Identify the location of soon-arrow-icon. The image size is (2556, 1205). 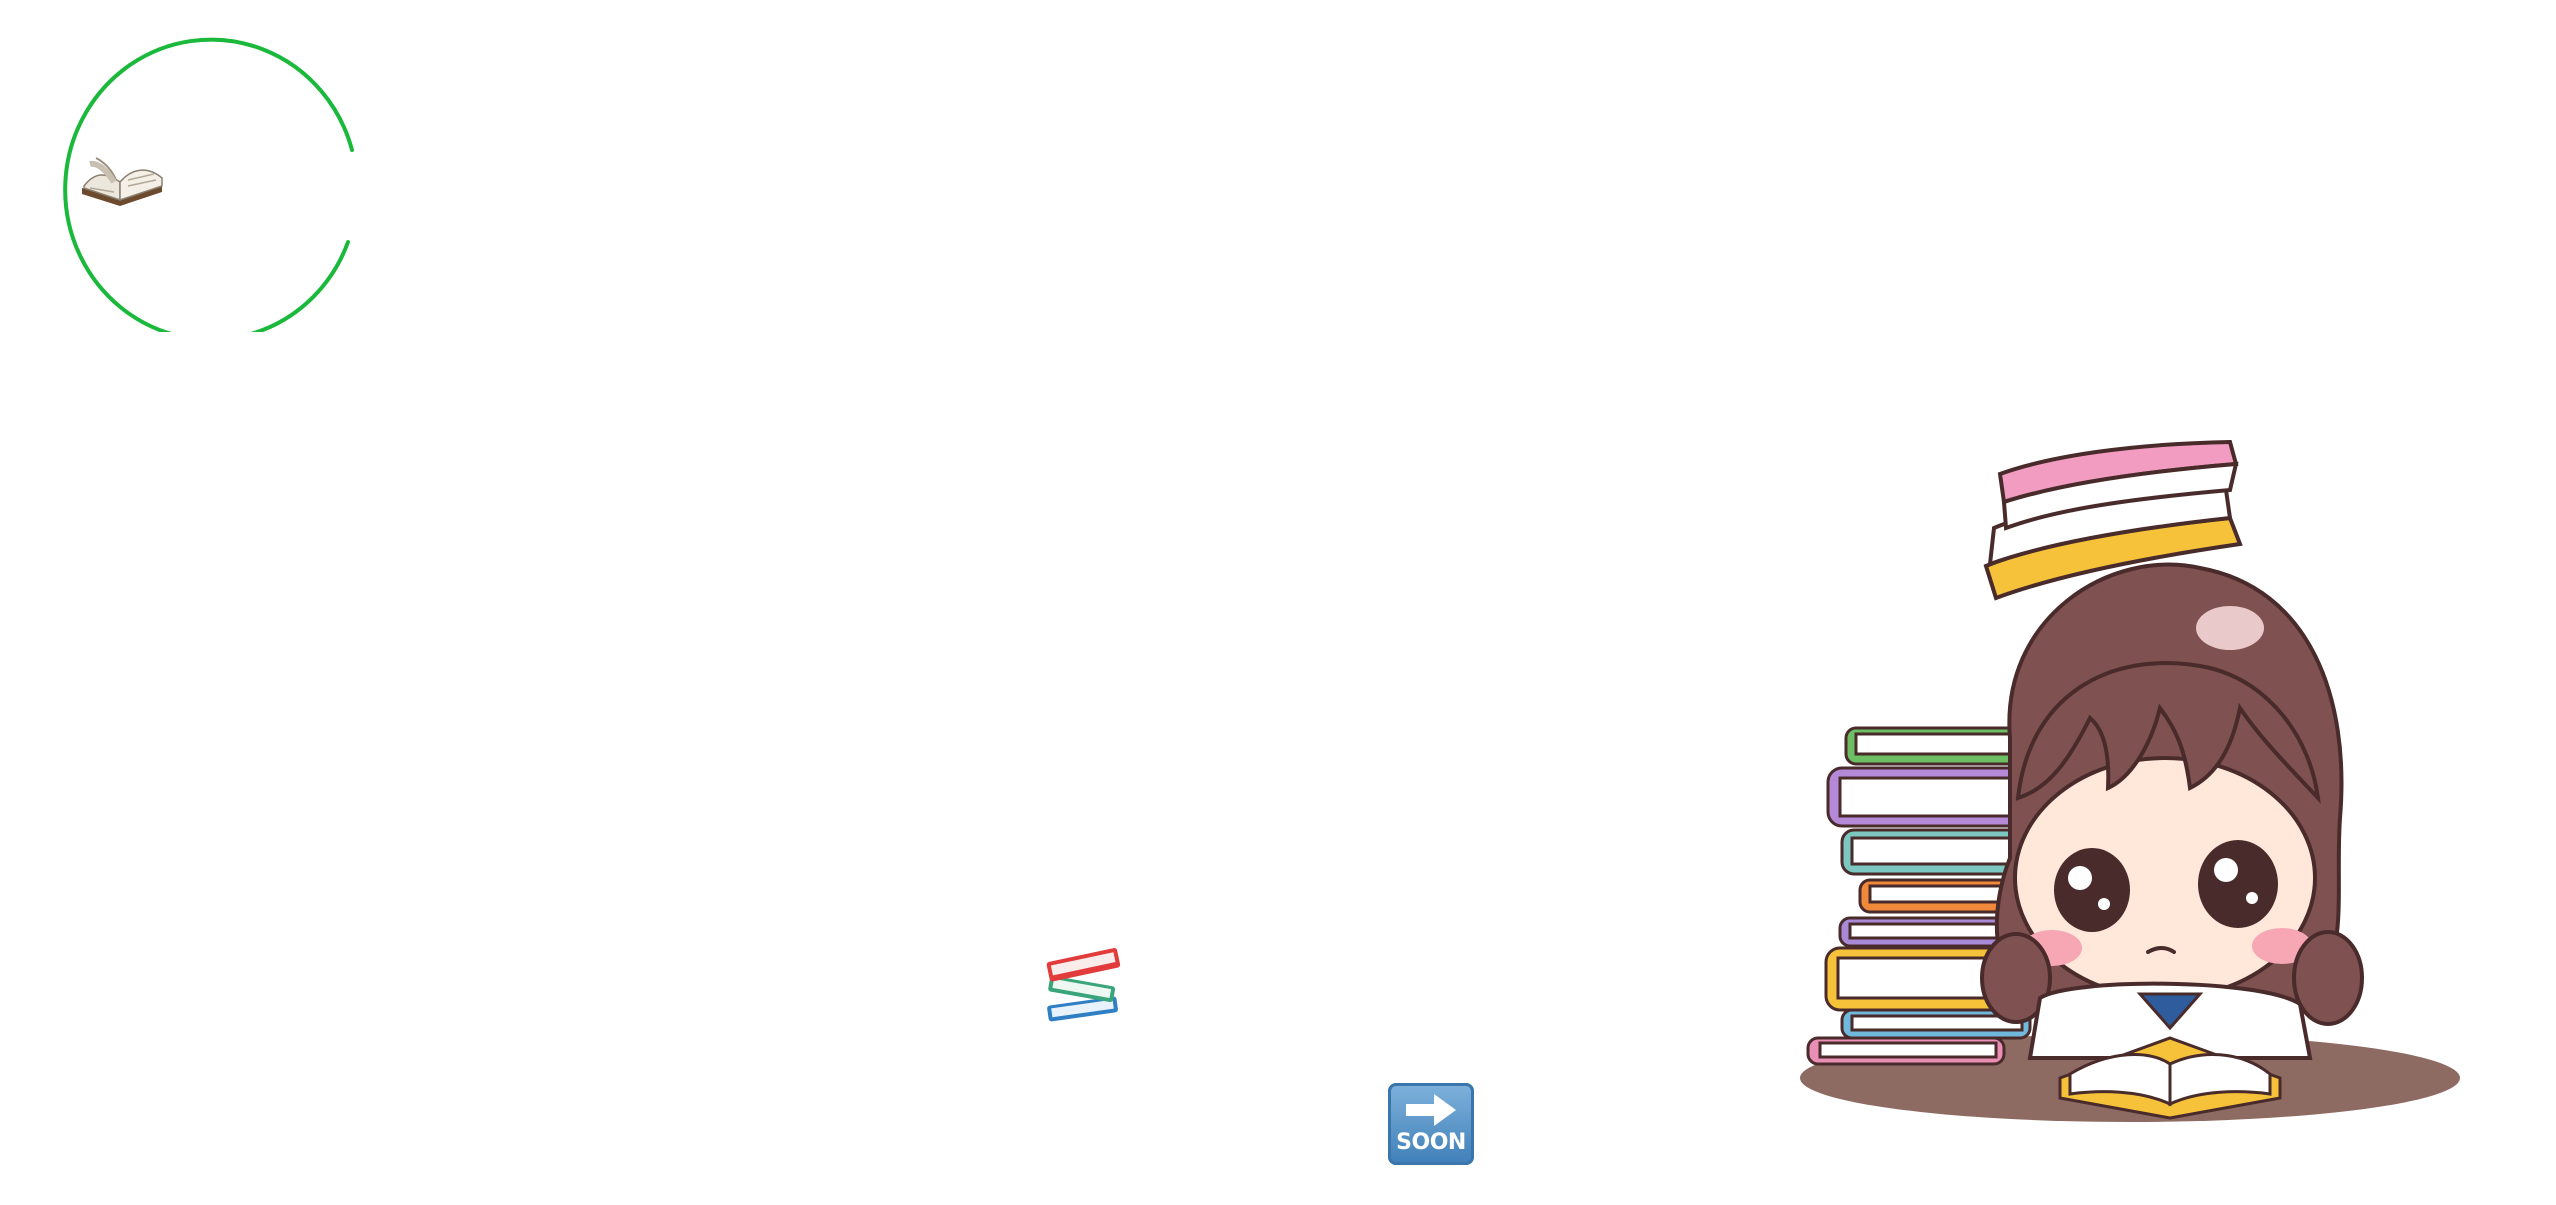
(1431, 1110).